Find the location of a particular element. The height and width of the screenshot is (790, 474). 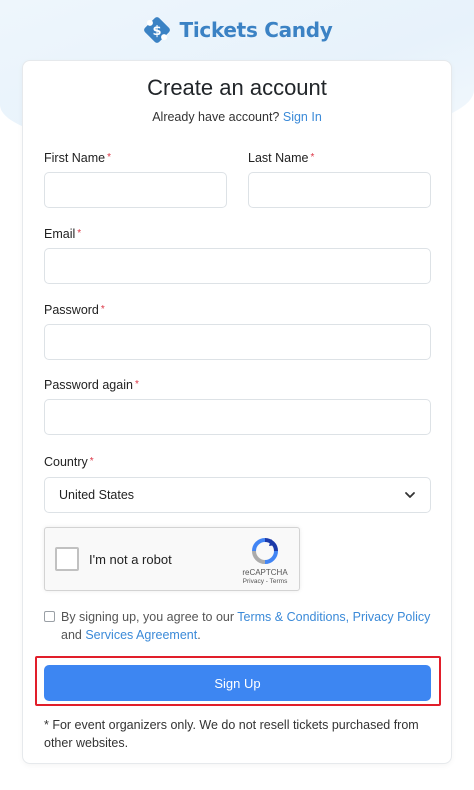

chevron-down-icon is located at coordinates (410, 495).